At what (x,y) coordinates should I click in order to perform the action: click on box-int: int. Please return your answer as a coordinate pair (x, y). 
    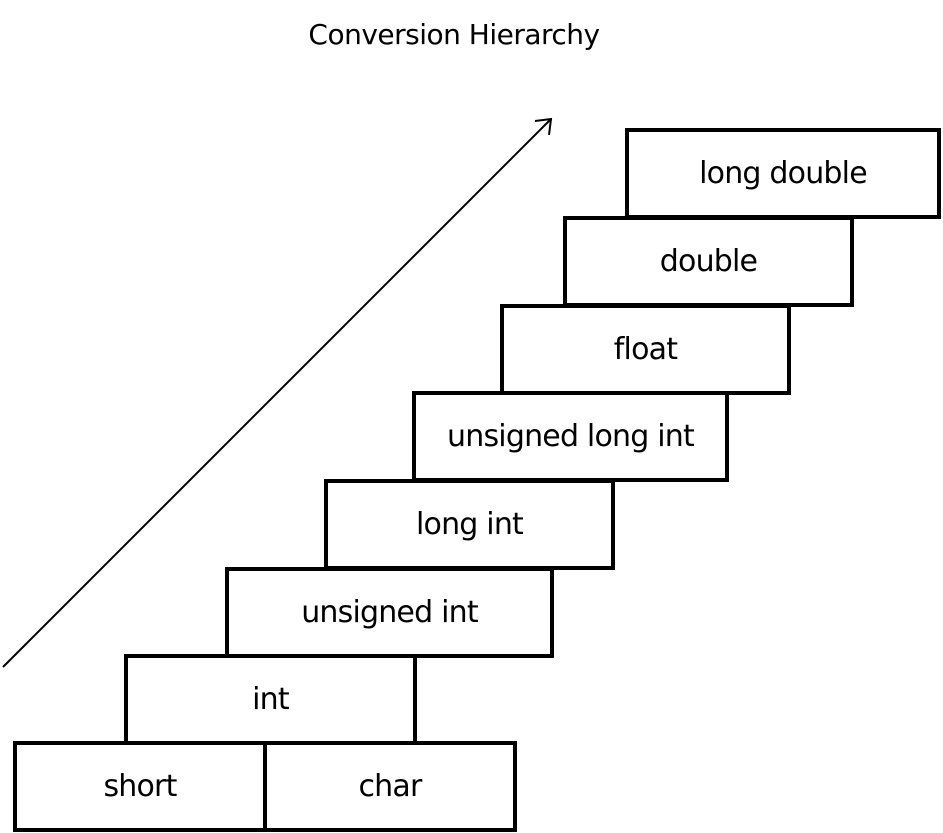
    Looking at the image, I should click on (270, 699).